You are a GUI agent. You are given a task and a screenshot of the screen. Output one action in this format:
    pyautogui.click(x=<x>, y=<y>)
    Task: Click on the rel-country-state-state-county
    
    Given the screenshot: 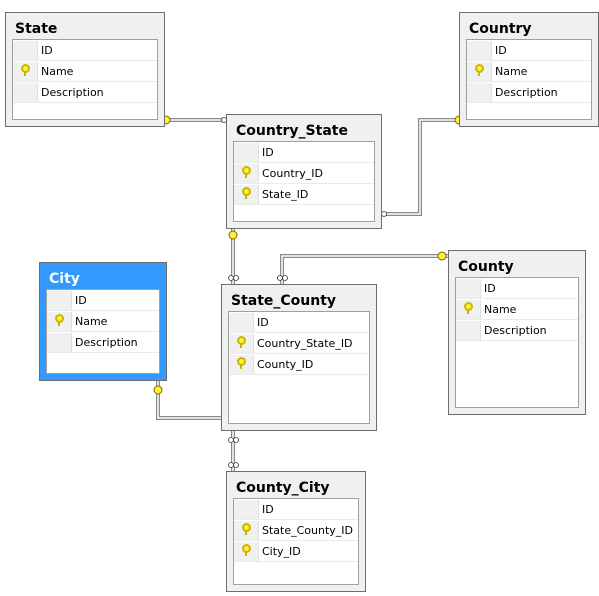 What is the action you would take?
    pyautogui.click(x=233, y=256)
    